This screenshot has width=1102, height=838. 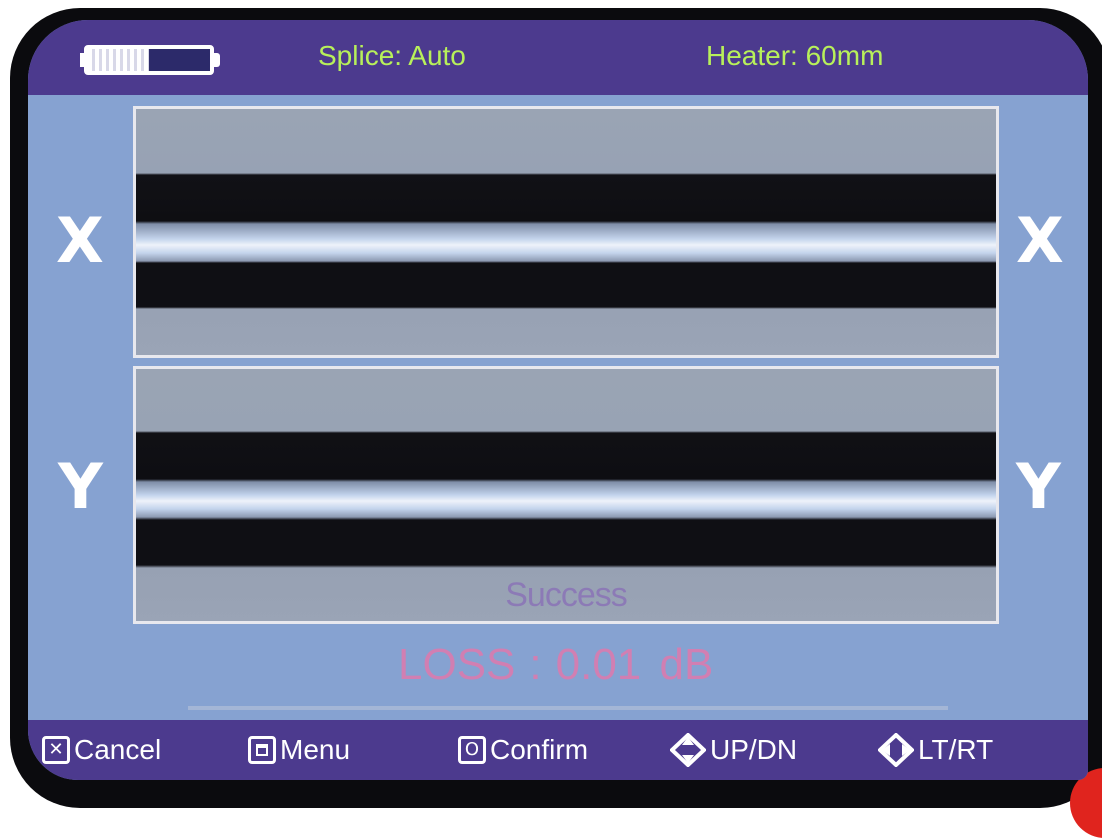 What do you see at coordinates (795, 55) in the screenshot?
I see `heater-status: Heater: 60mm` at bounding box center [795, 55].